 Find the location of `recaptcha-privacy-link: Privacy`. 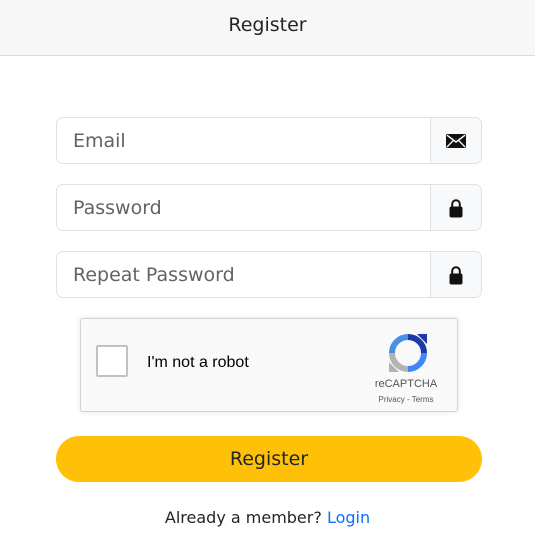

recaptcha-privacy-link: Privacy is located at coordinates (392, 399).